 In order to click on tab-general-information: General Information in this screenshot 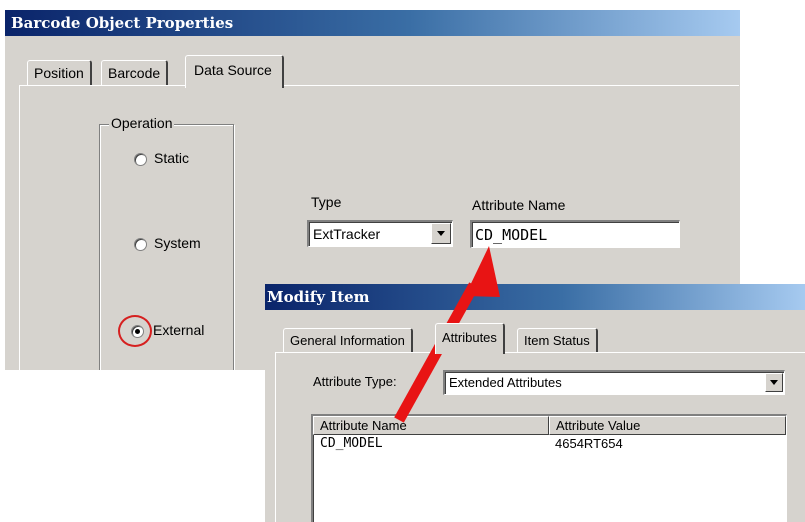, I will do `click(348, 340)`.